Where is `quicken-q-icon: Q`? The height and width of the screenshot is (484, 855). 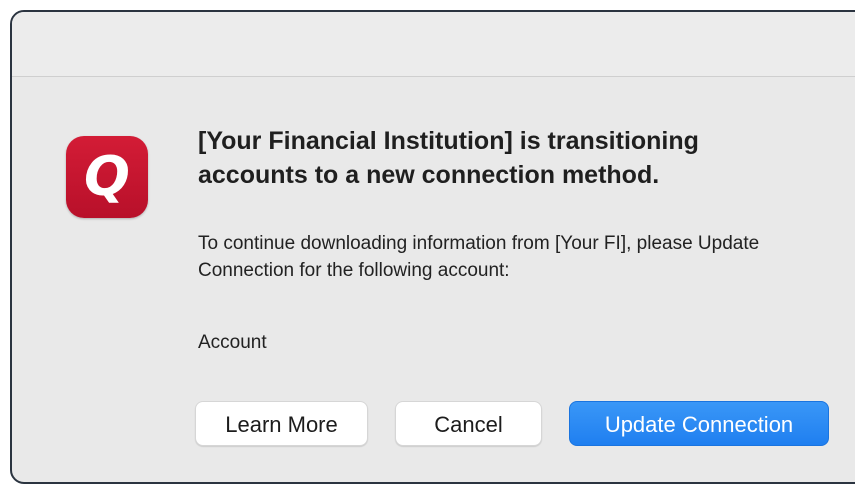
quicken-q-icon: Q is located at coordinates (107, 176).